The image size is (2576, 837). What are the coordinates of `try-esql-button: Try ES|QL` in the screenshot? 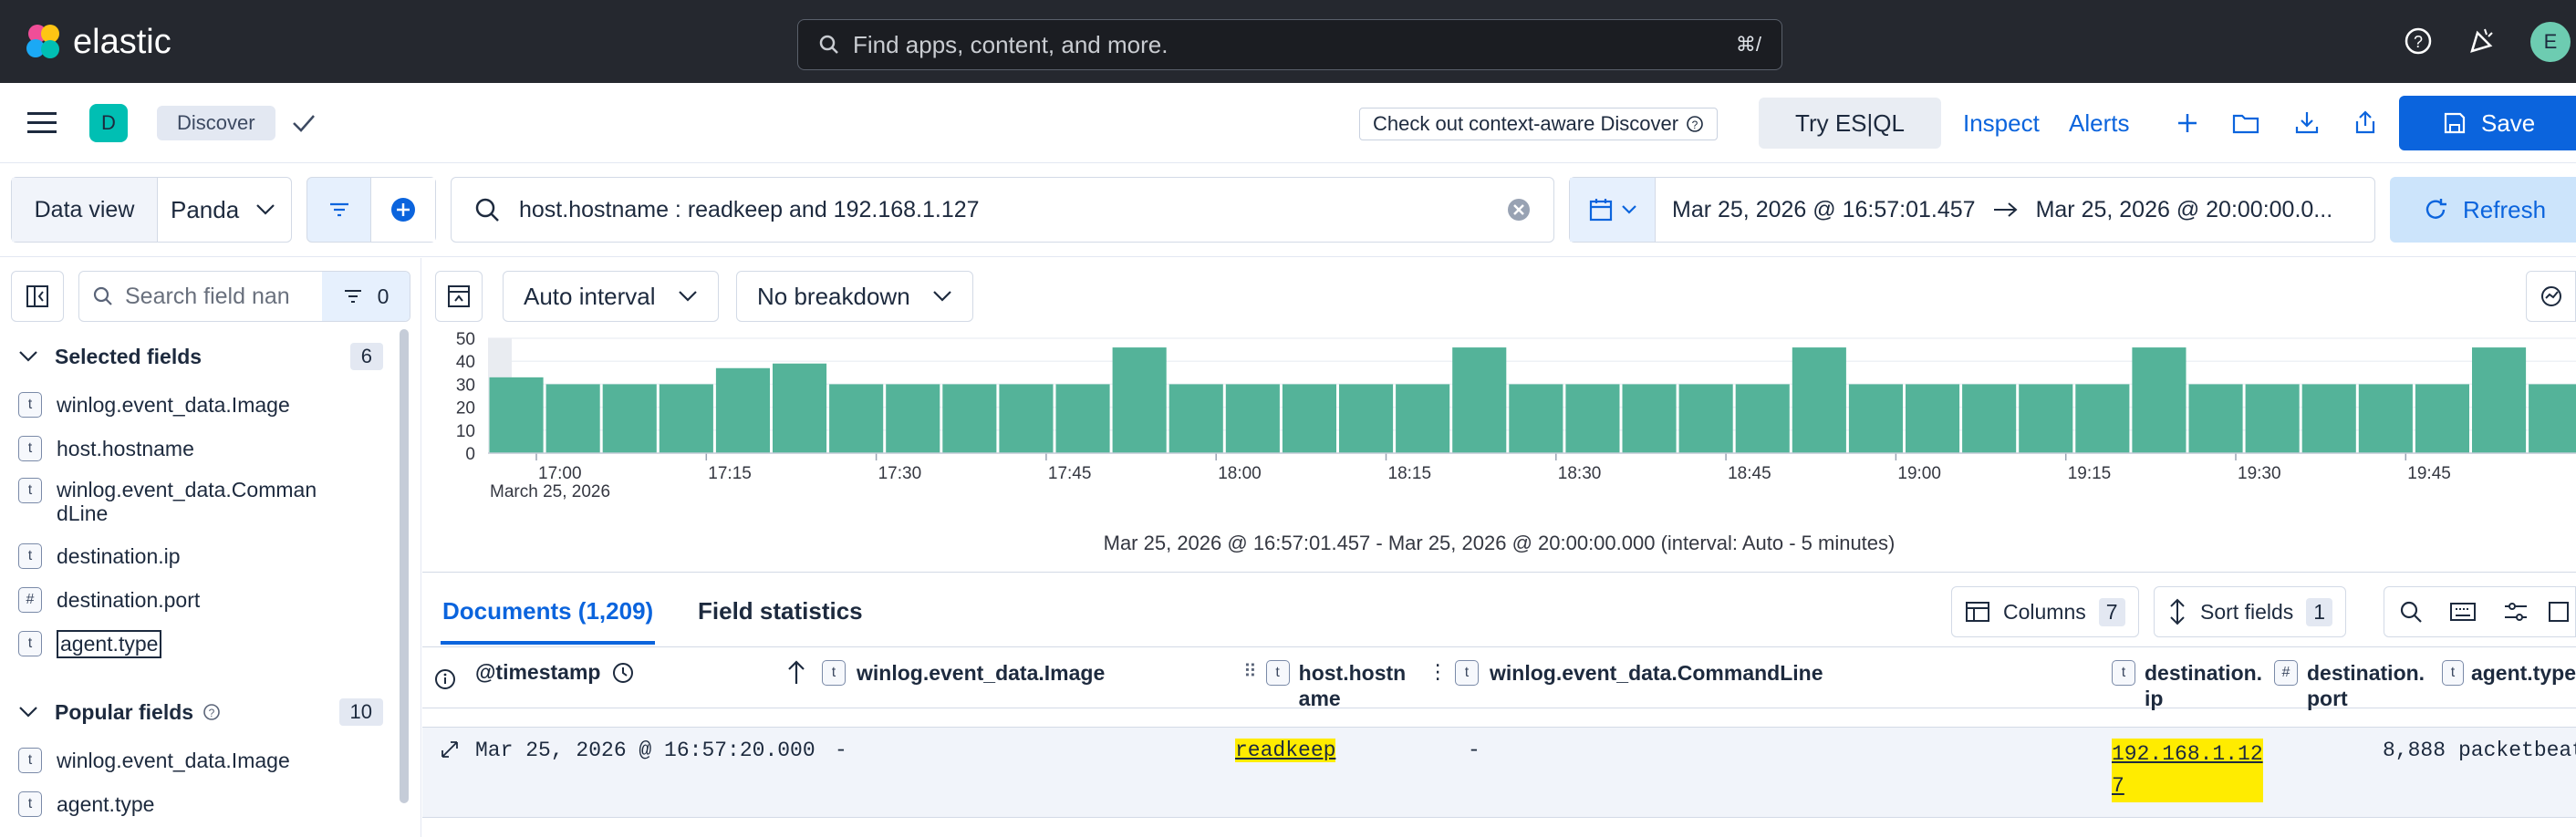 It's located at (1850, 123).